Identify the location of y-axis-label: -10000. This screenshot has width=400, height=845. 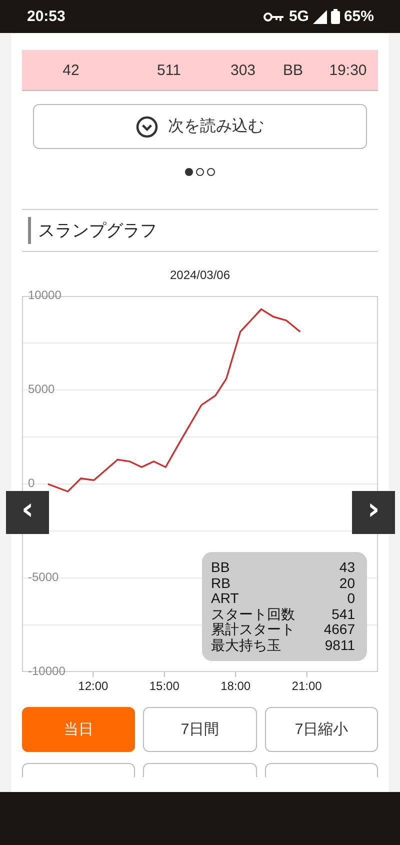
(47, 671).